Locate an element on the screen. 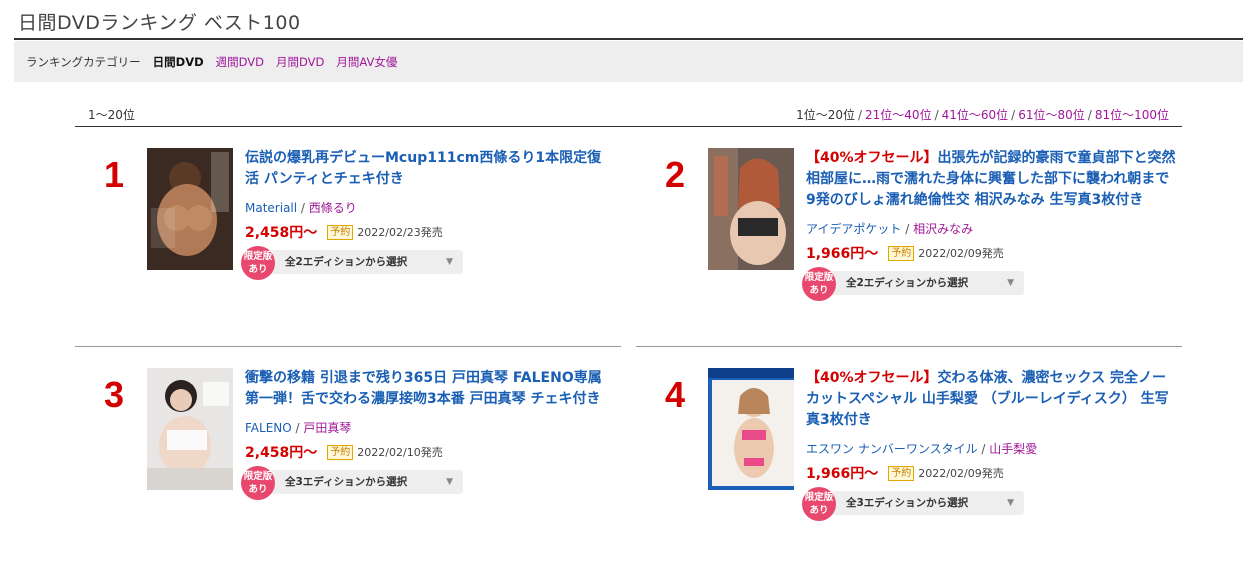 This screenshot has width=1251, height=568. maker-line: エスワン ナンバーワンスタイル / 山手梨愛 is located at coordinates (922, 449).